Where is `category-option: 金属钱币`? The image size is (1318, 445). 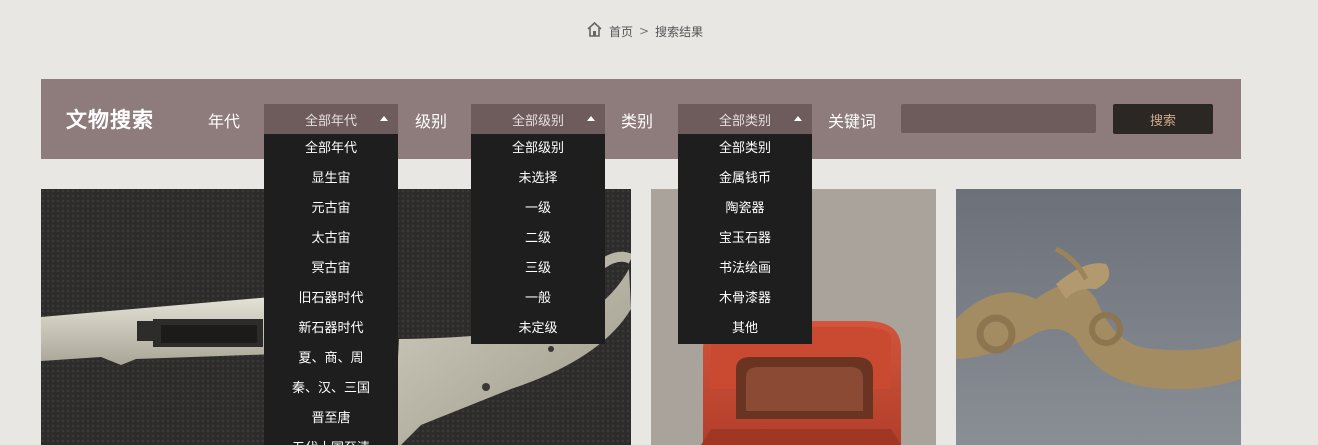
category-option: 金属钱币 is located at coordinates (745, 179).